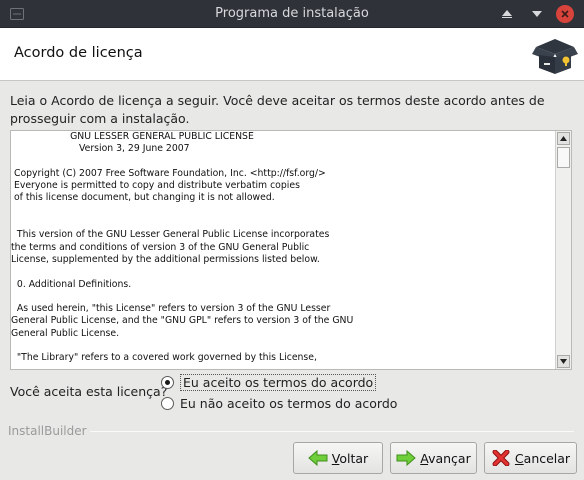  I want to click on arrow-left-icon, so click(318, 458).